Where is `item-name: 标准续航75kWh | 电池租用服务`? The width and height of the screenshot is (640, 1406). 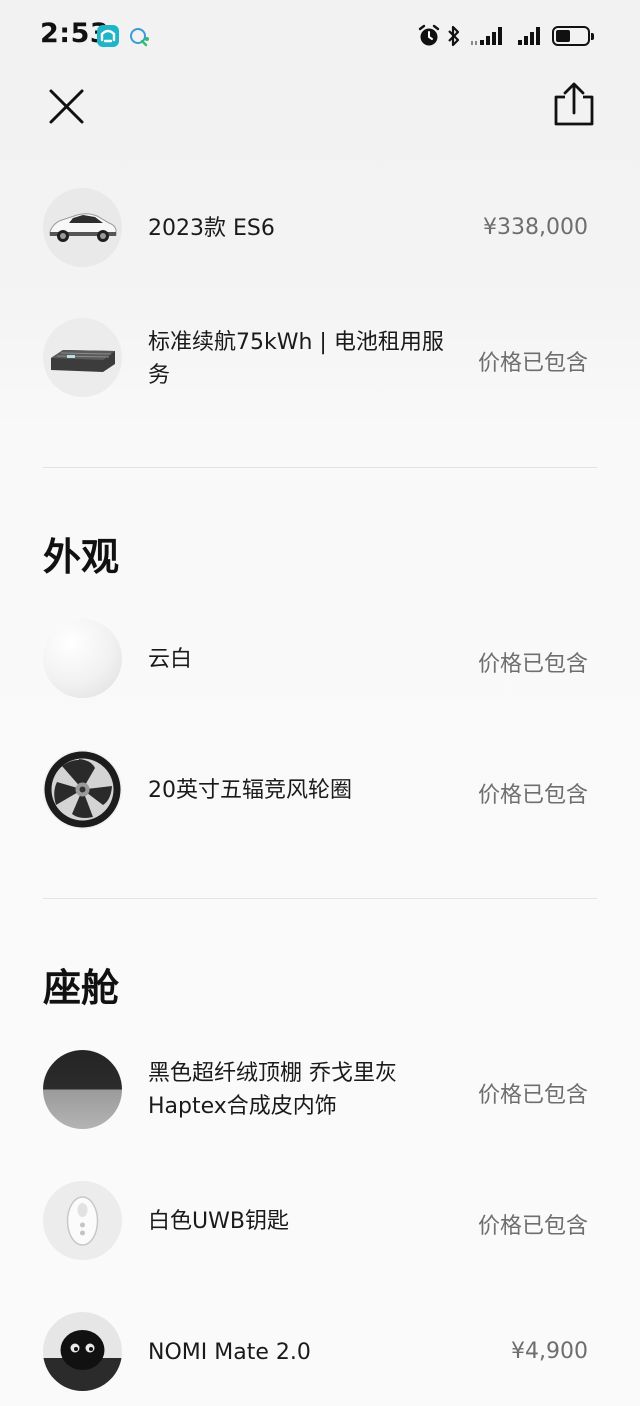
item-name: 标准续航75kWh | 电池租用服务 is located at coordinates (296, 359).